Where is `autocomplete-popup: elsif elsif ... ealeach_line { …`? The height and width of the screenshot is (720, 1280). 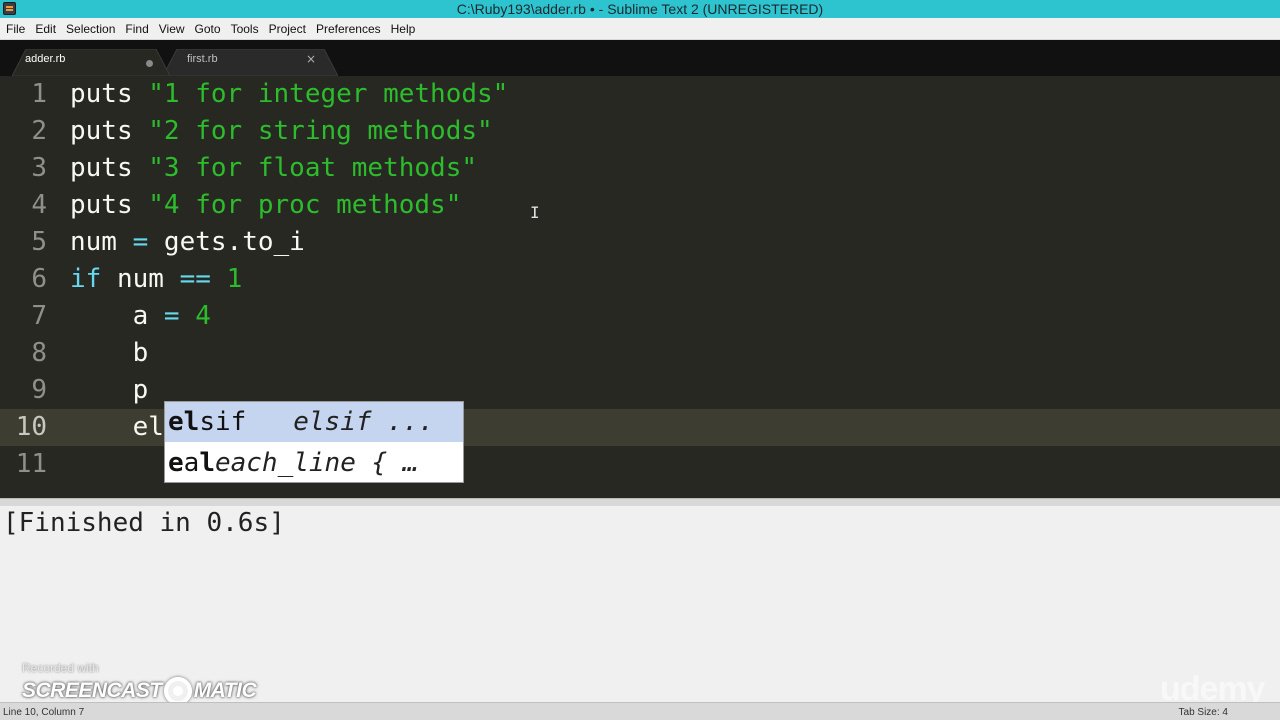 autocomplete-popup: elsif elsif ... ealeach_line { … is located at coordinates (314, 442).